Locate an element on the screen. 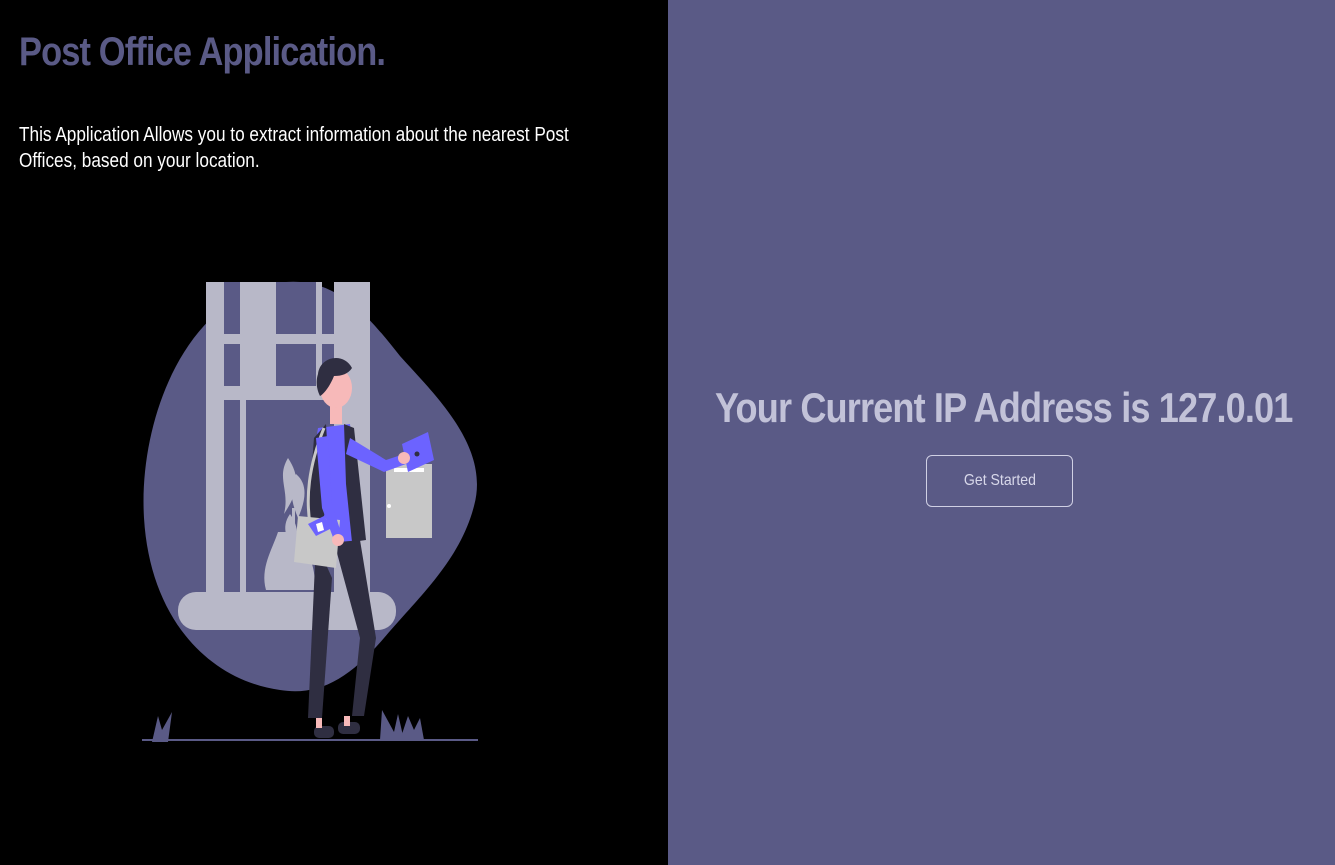 This screenshot has height=865, width=1335. grass-icon is located at coordinates (288, 726).